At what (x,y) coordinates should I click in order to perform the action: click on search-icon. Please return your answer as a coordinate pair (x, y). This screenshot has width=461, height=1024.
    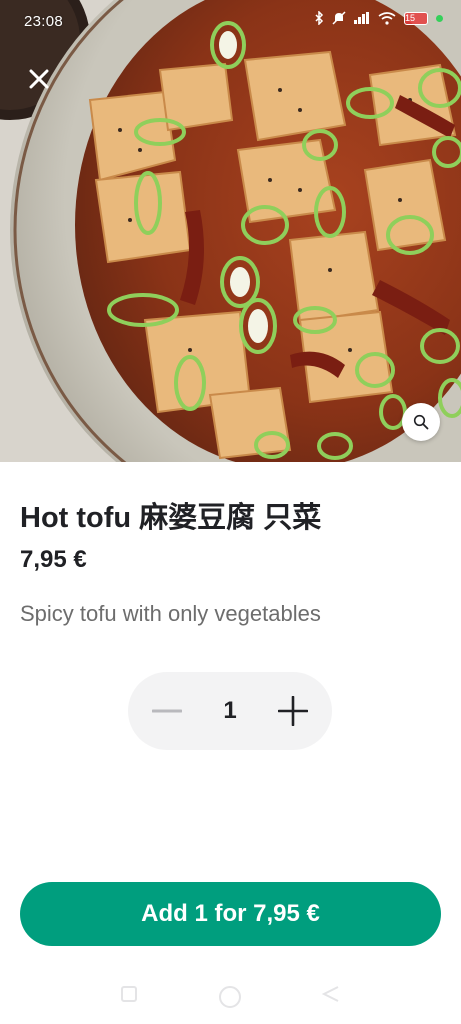
    Looking at the image, I should click on (421, 422).